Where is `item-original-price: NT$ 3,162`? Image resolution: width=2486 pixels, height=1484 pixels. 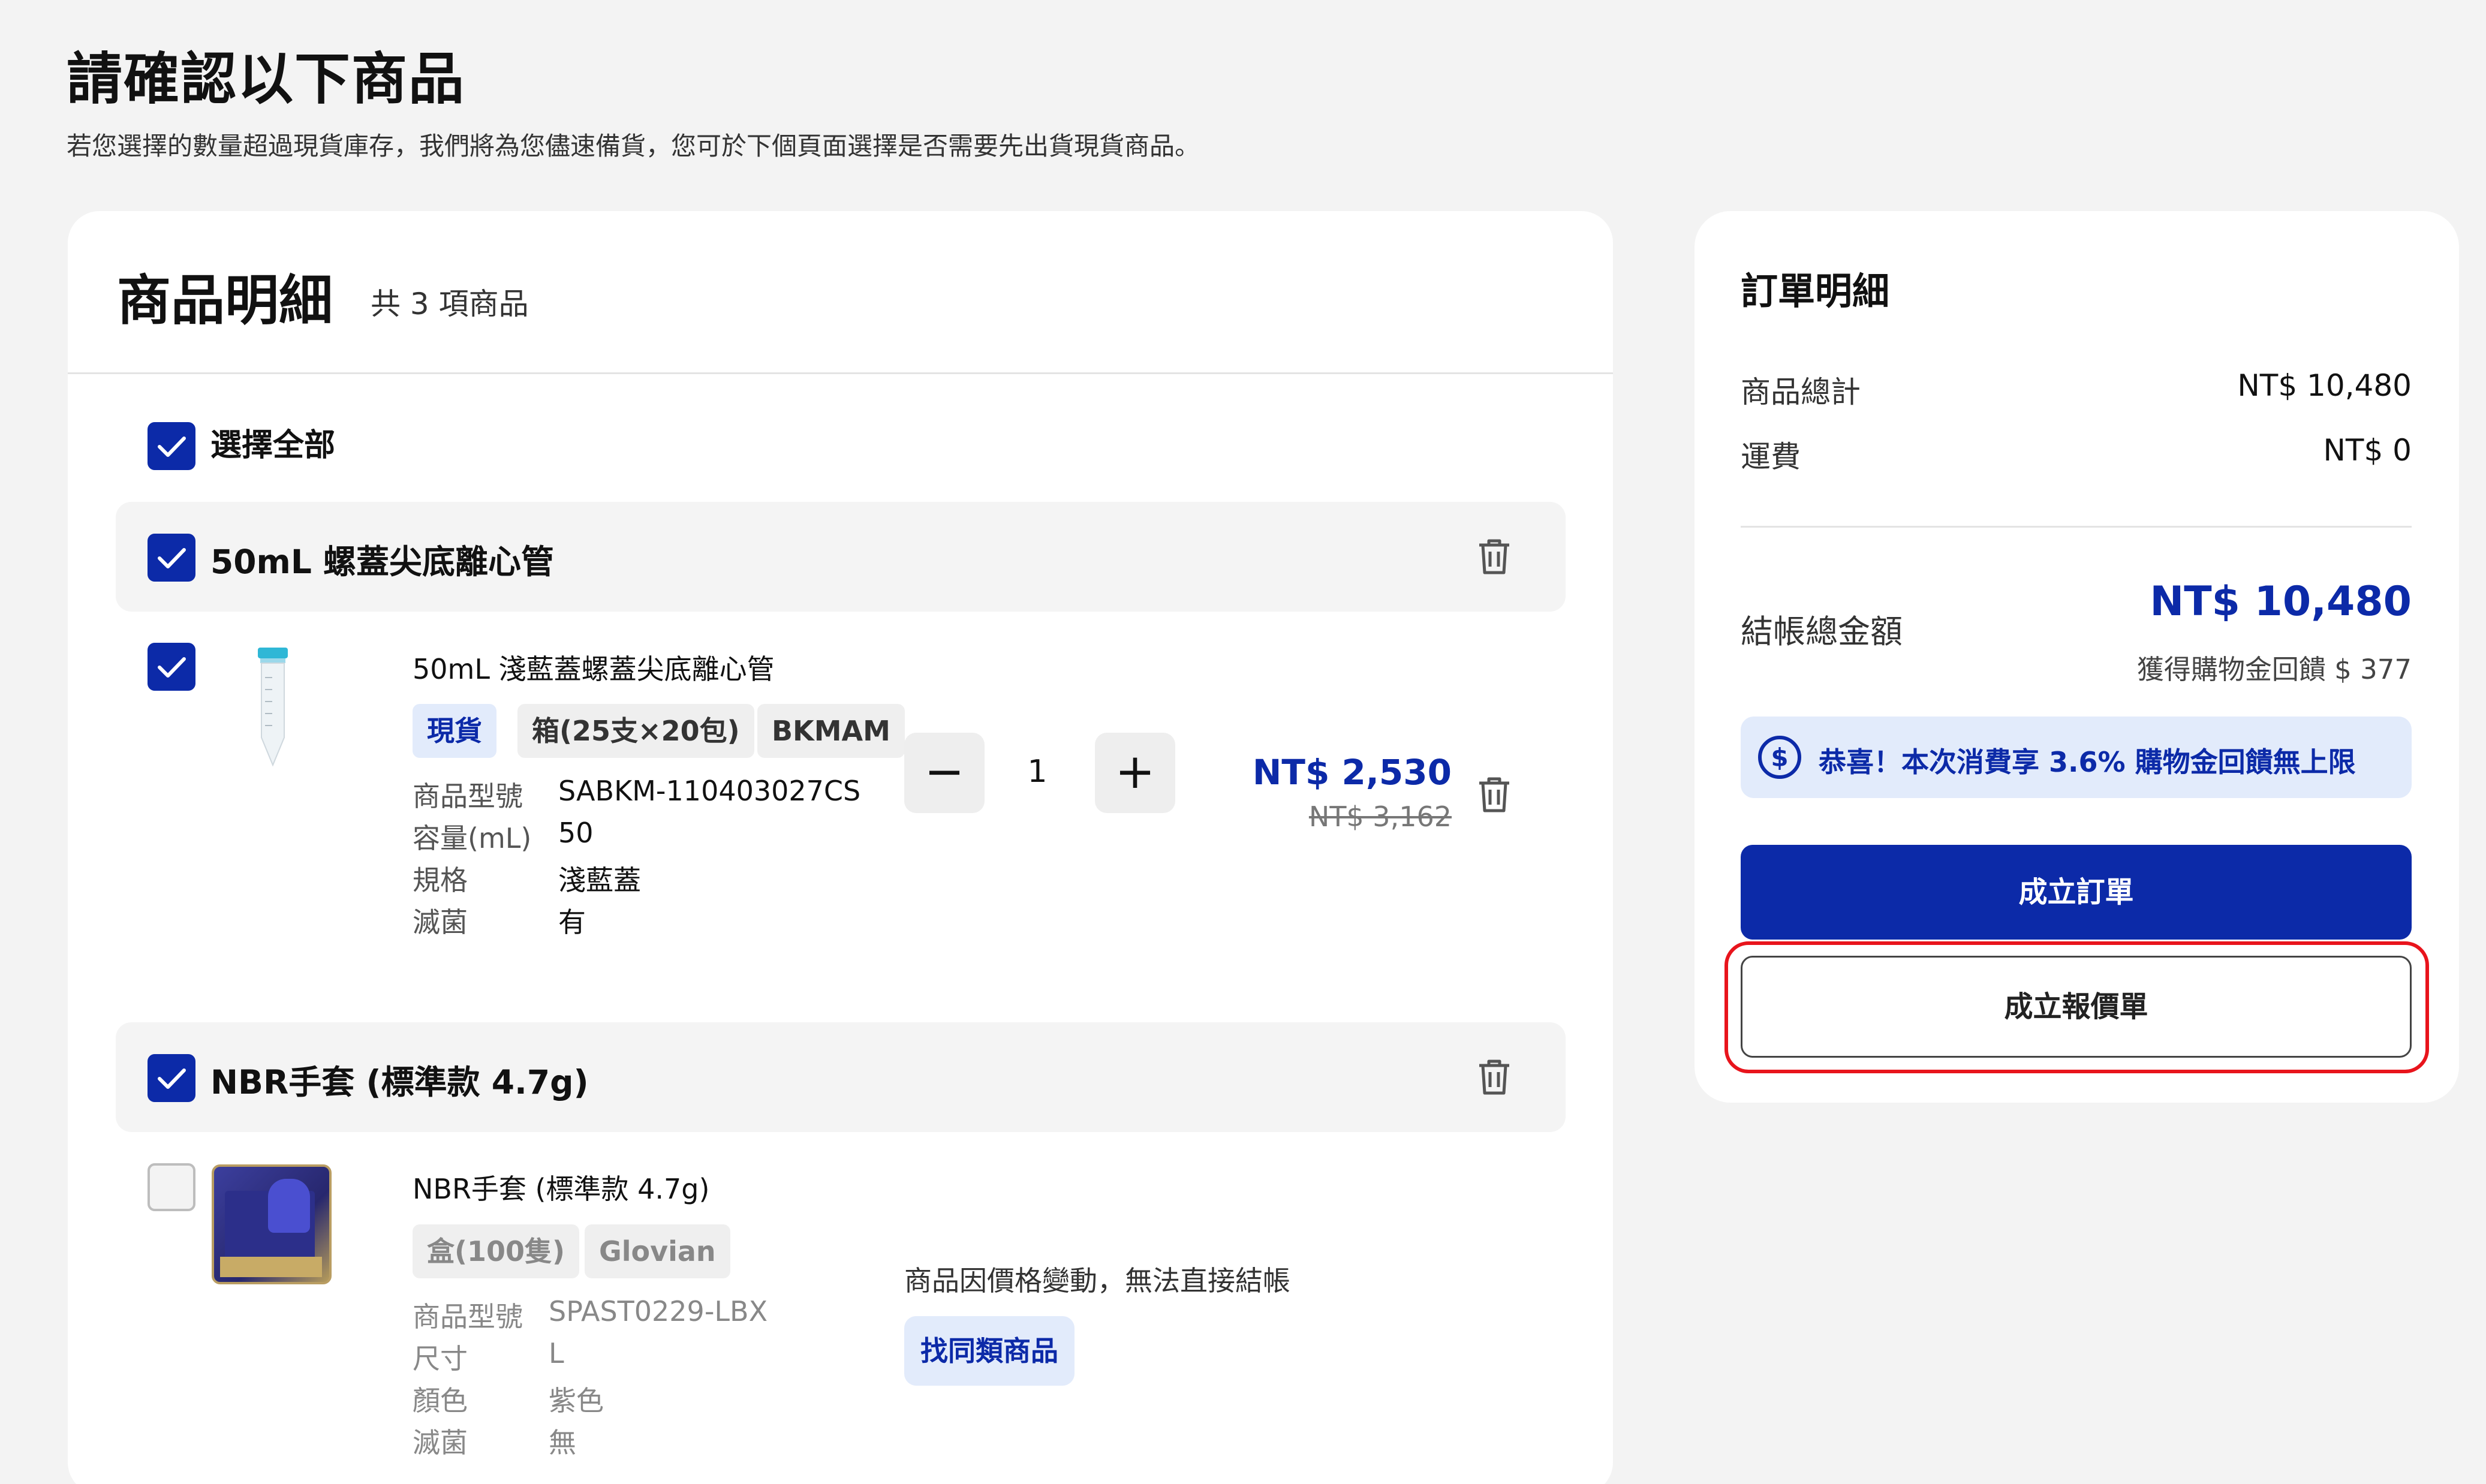 item-original-price: NT$ 3,162 is located at coordinates (1380, 816).